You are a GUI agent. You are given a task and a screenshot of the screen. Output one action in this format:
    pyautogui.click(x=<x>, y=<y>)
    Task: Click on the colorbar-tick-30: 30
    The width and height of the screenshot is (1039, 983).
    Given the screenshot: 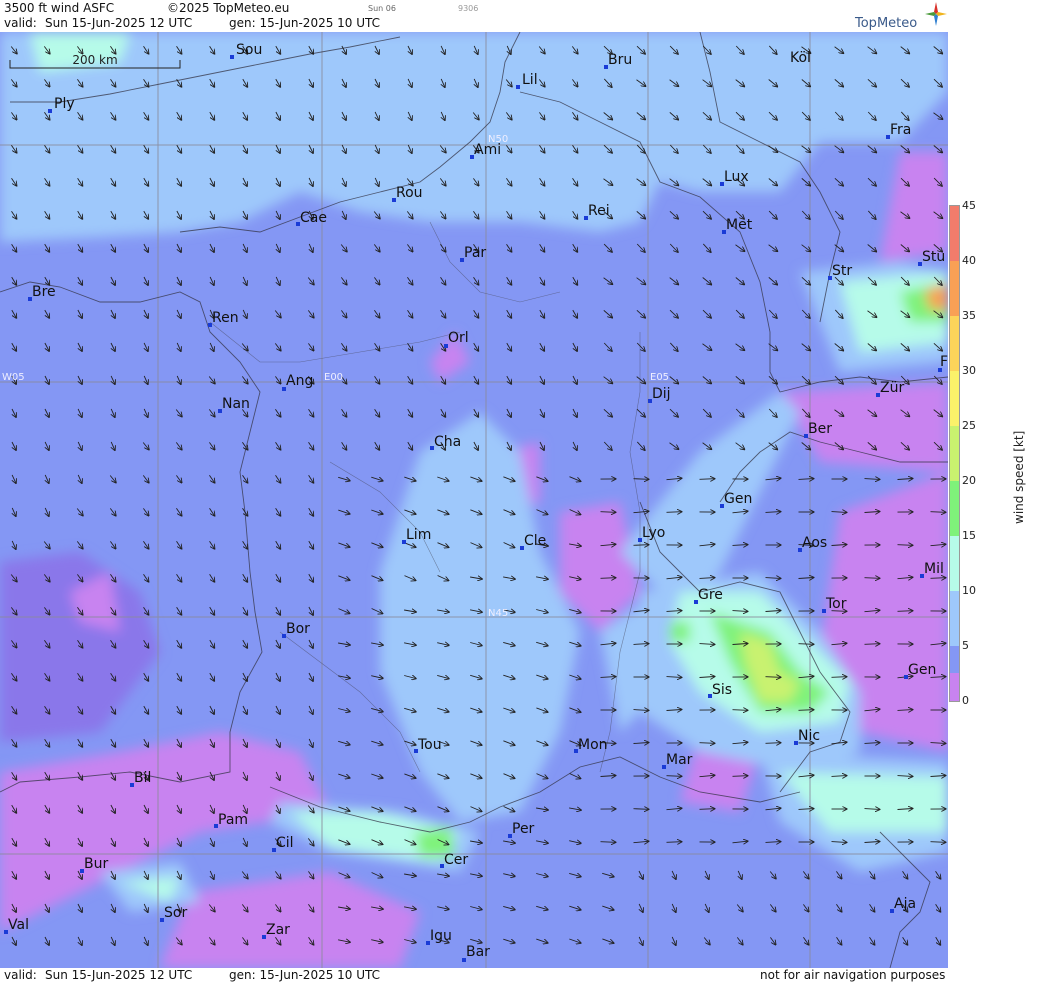 What is the action you would take?
    pyautogui.click(x=969, y=370)
    